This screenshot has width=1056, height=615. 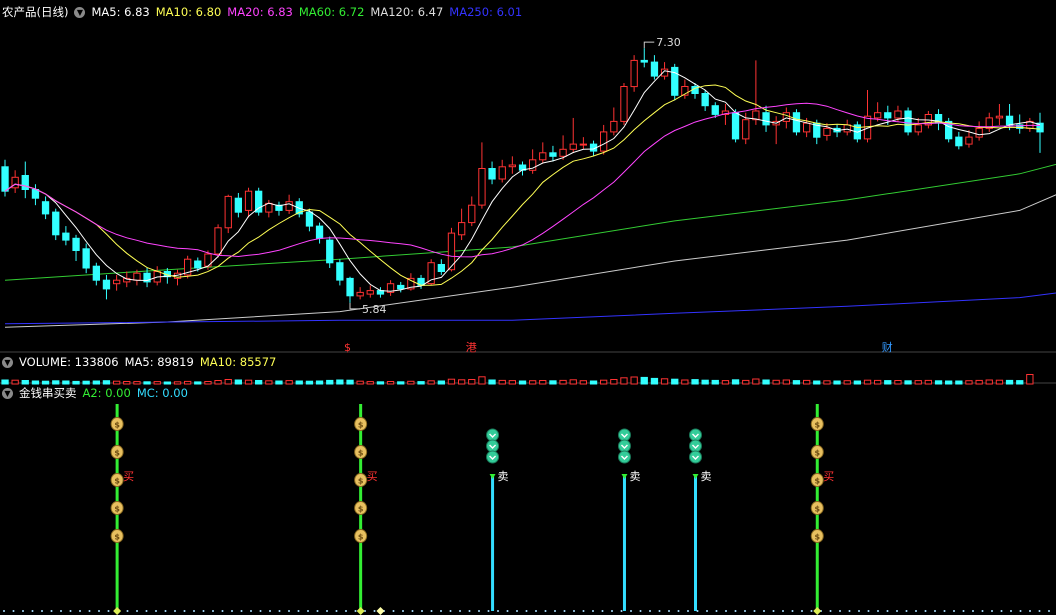 What do you see at coordinates (887, 347) in the screenshot?
I see `event-marker: 财` at bounding box center [887, 347].